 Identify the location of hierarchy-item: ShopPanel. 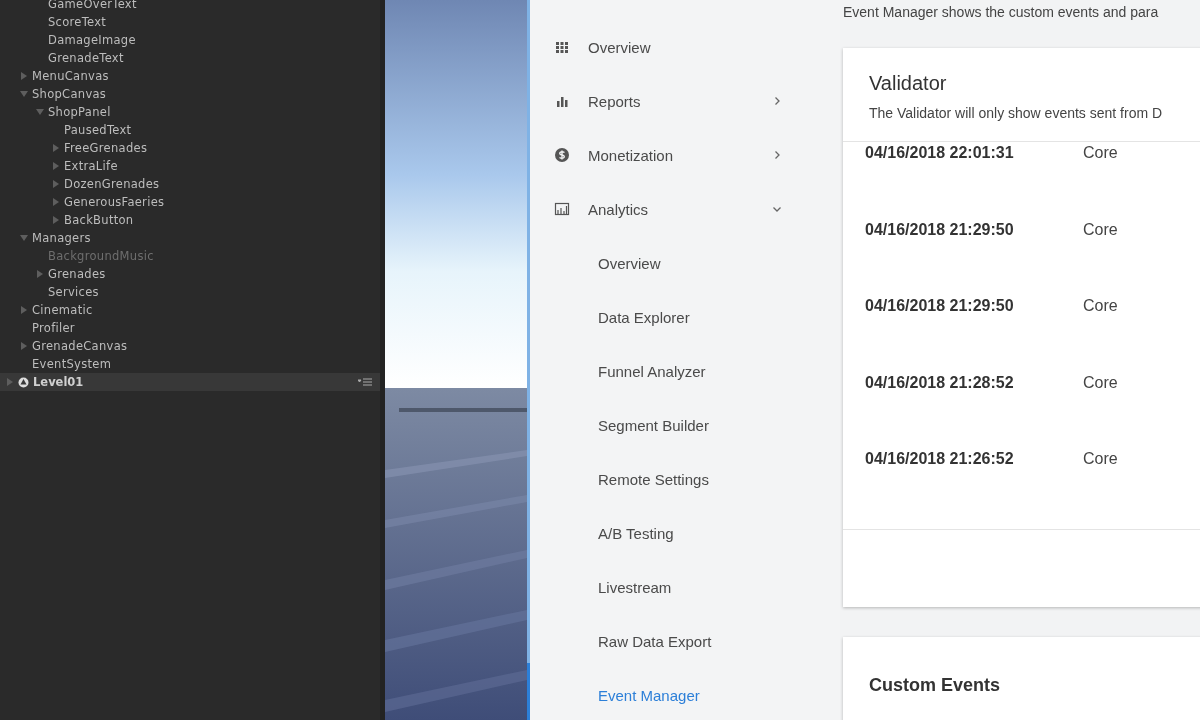
(79, 112).